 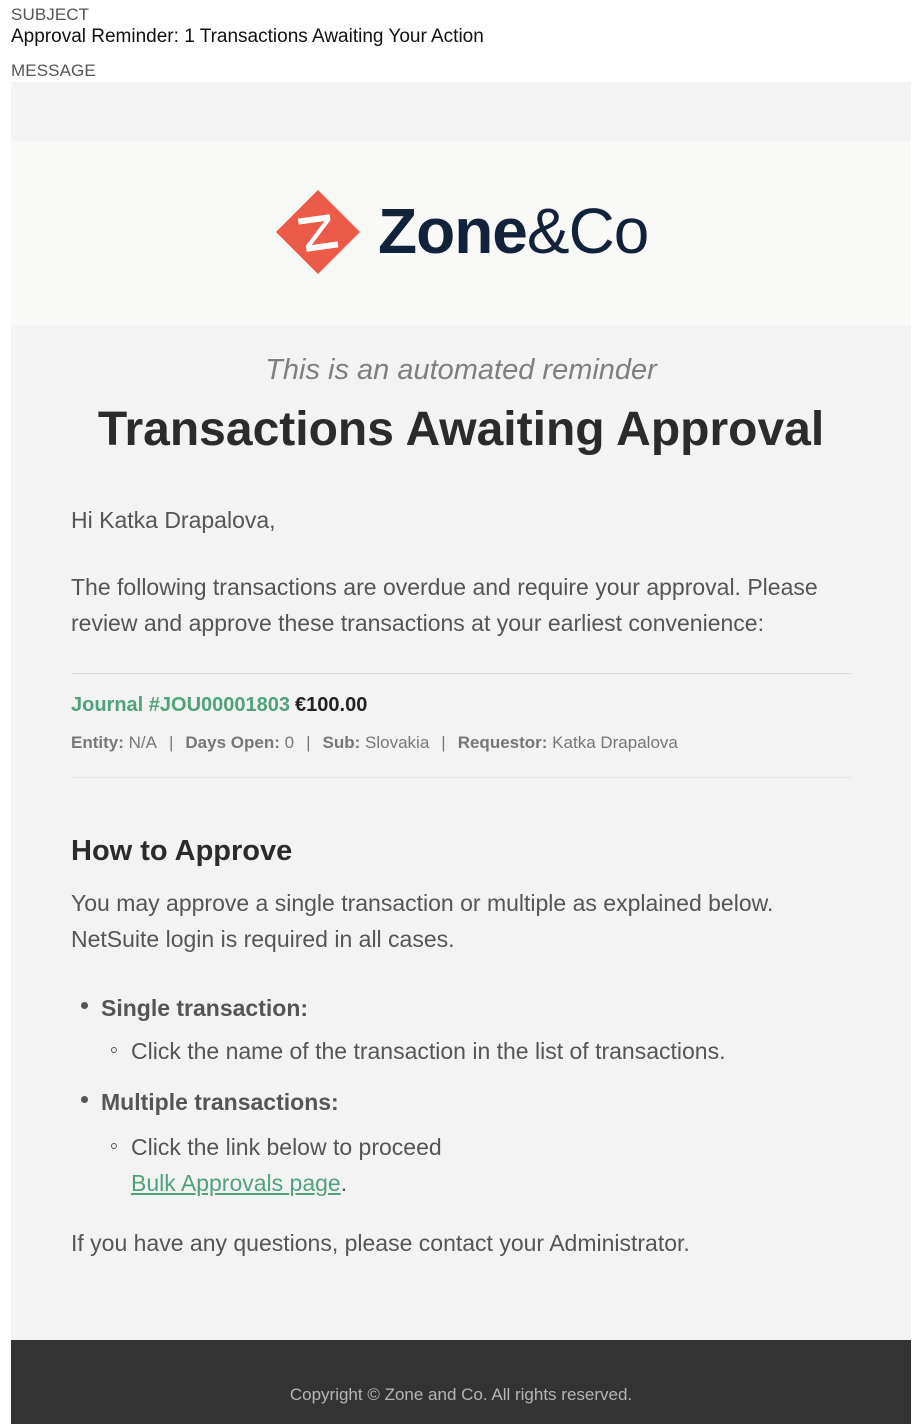 What do you see at coordinates (286, 1147) in the screenshot?
I see `step-multiple-detail: Click the link below to proceed` at bounding box center [286, 1147].